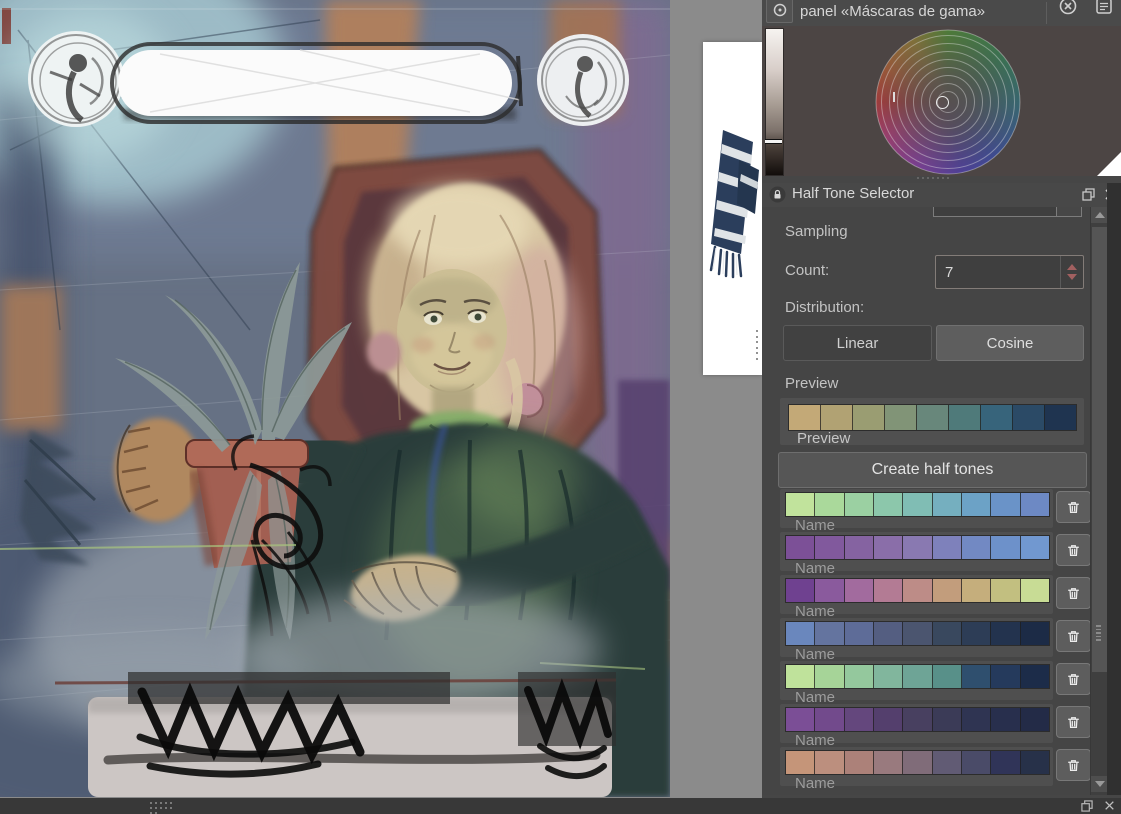  I want to click on preview-strip, so click(932, 417).